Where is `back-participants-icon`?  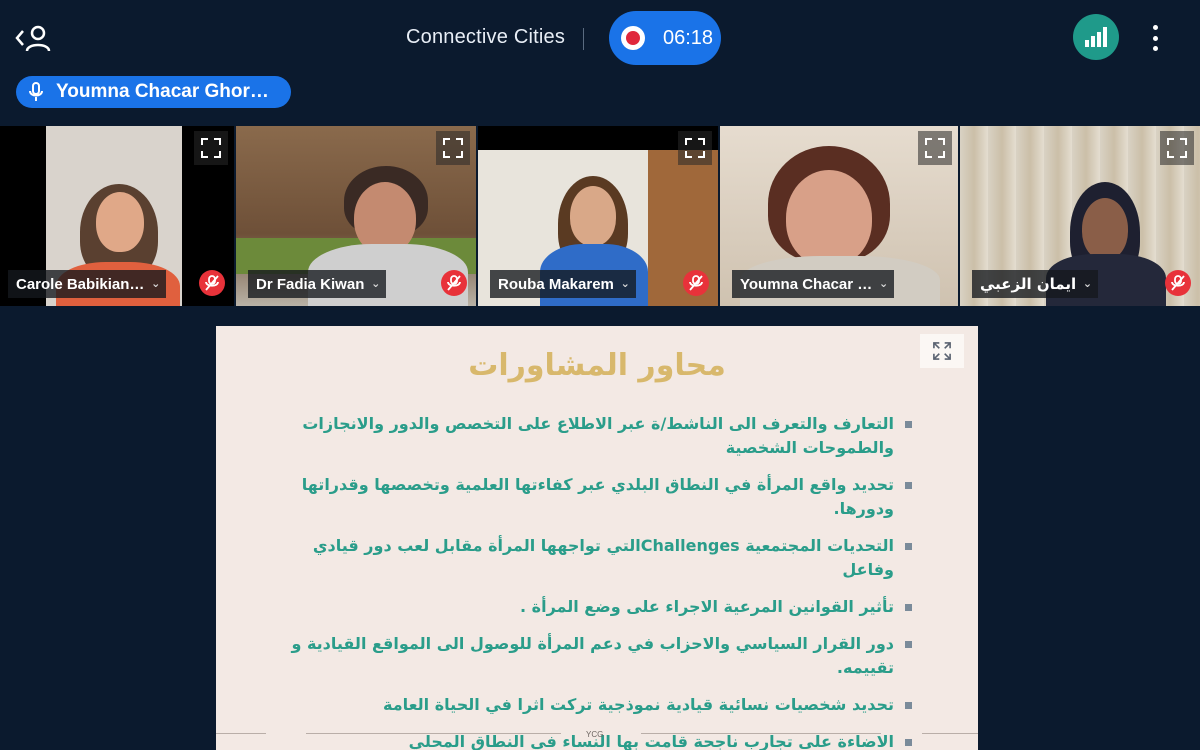
back-participants-icon is located at coordinates (33, 38).